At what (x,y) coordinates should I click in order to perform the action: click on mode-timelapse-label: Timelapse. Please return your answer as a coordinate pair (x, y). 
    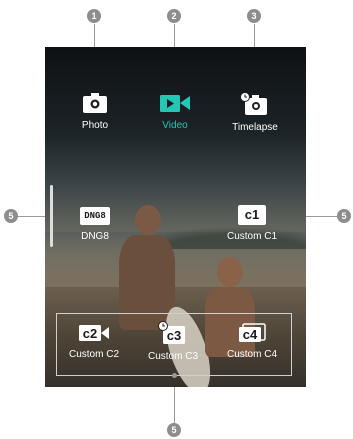
    Looking at the image, I should click on (255, 127).